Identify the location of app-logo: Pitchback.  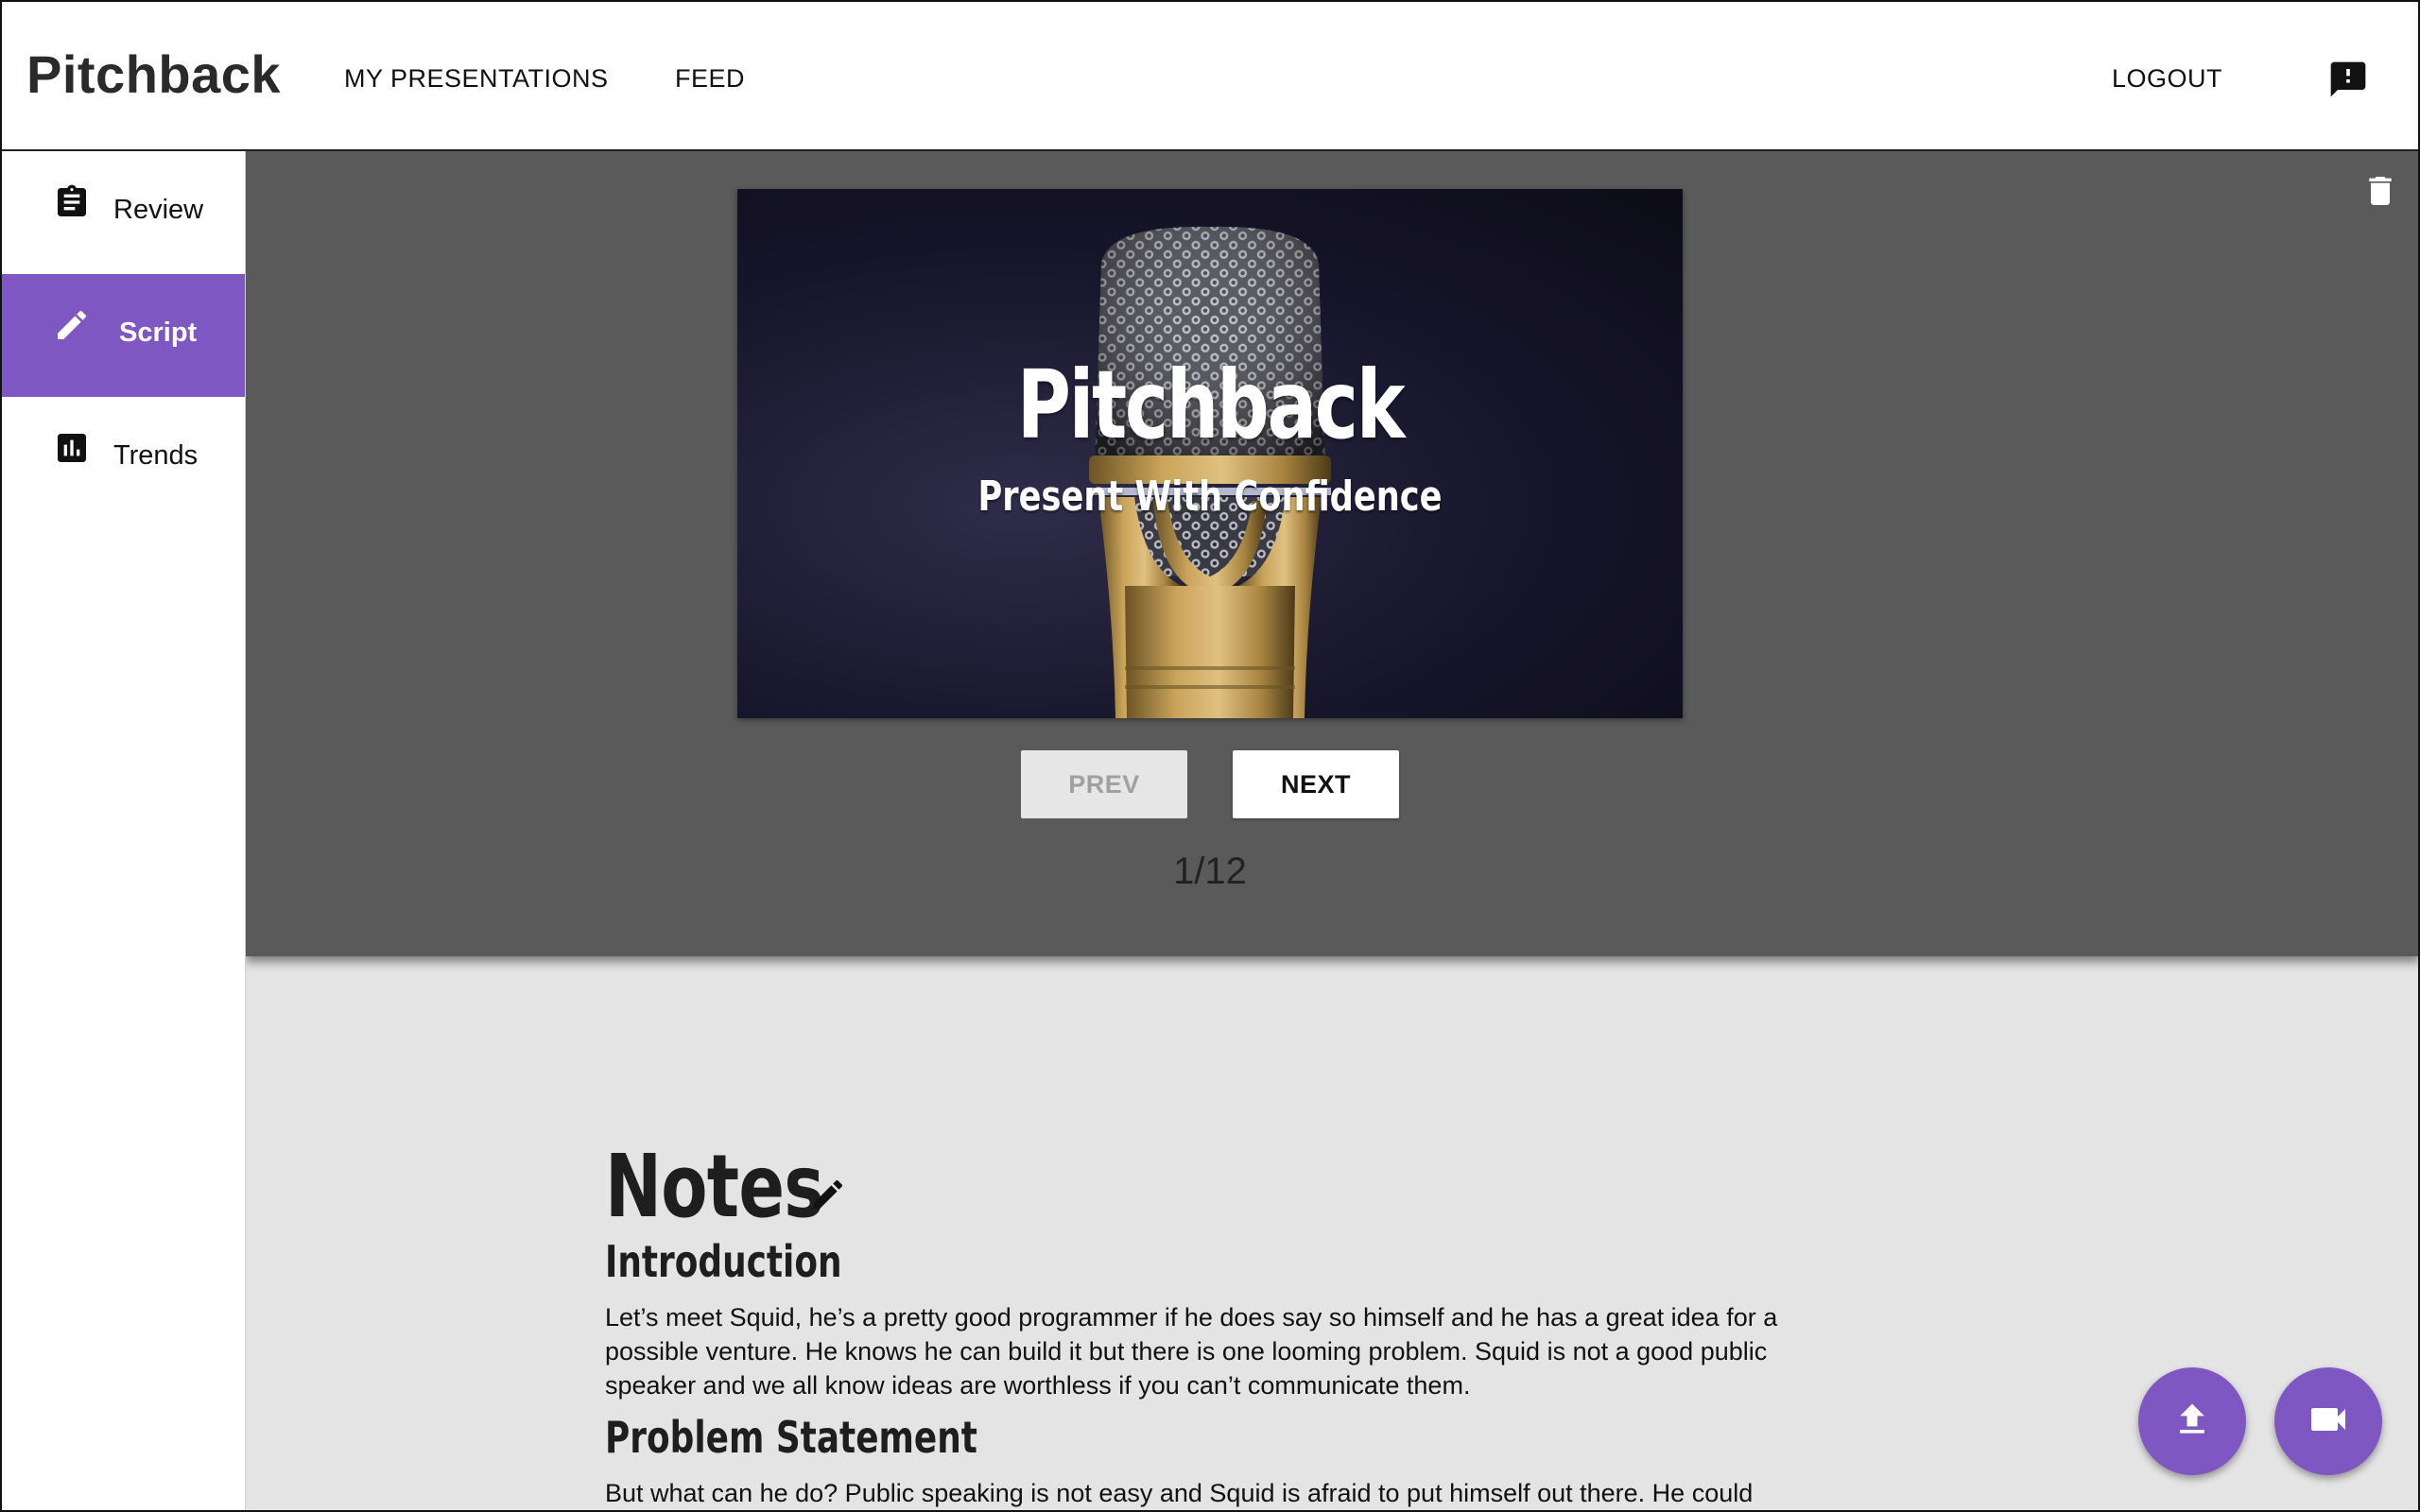
(153, 74).